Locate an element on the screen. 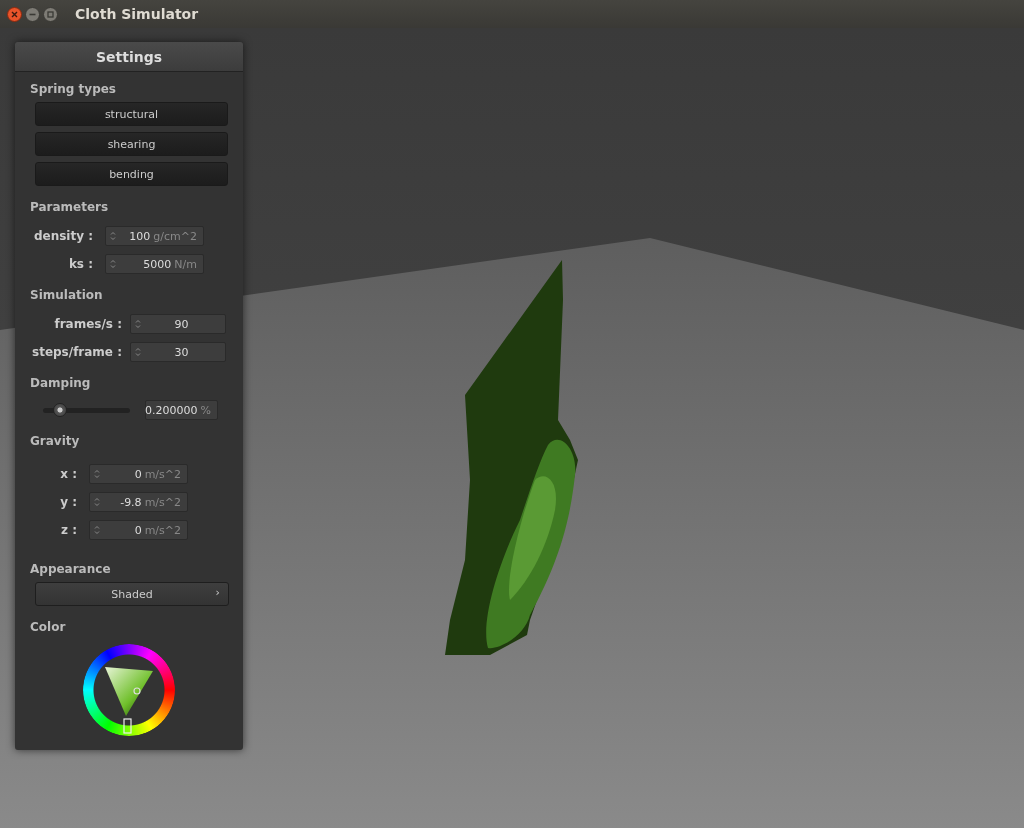  spring-type-button: shearing is located at coordinates (131, 144).